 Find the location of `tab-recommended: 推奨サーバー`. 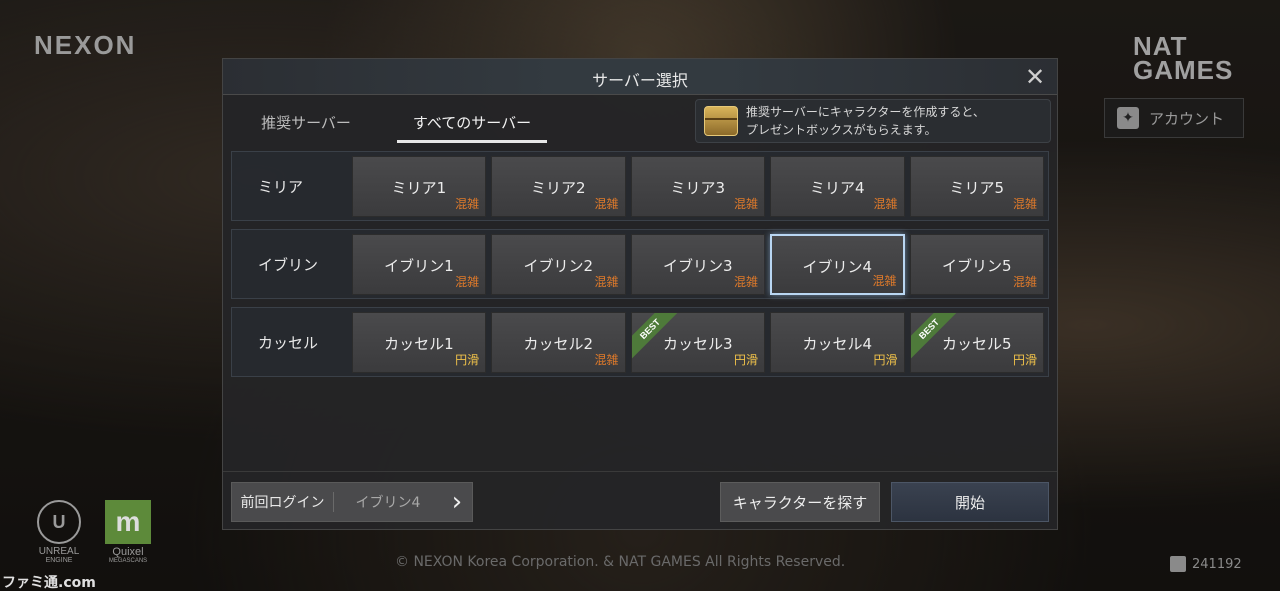

tab-recommended: 推奨サーバー is located at coordinates (306, 123).